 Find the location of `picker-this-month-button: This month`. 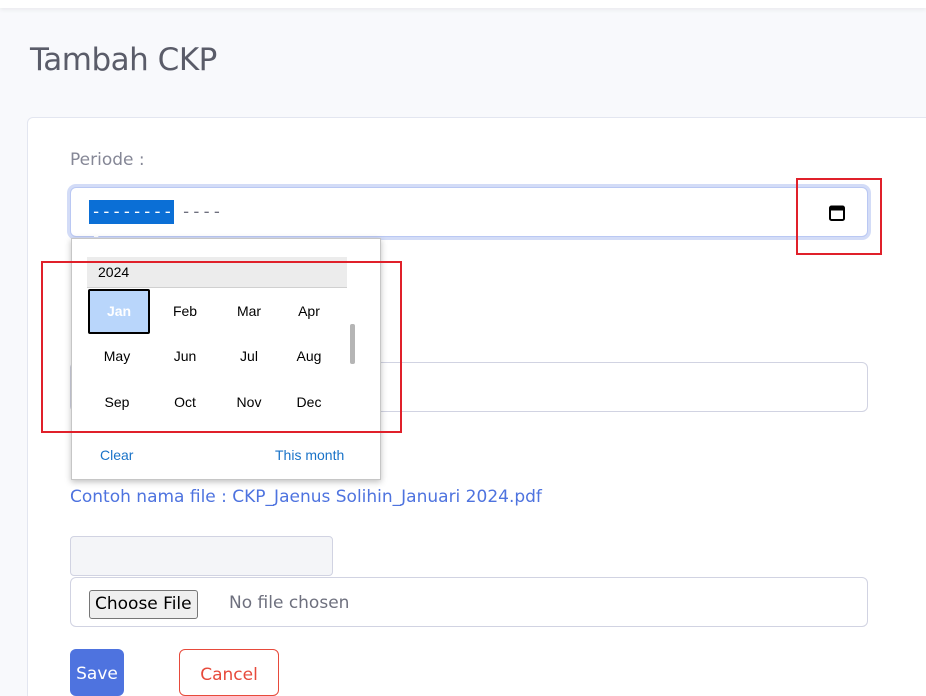

picker-this-month-button: This month is located at coordinates (309, 455).